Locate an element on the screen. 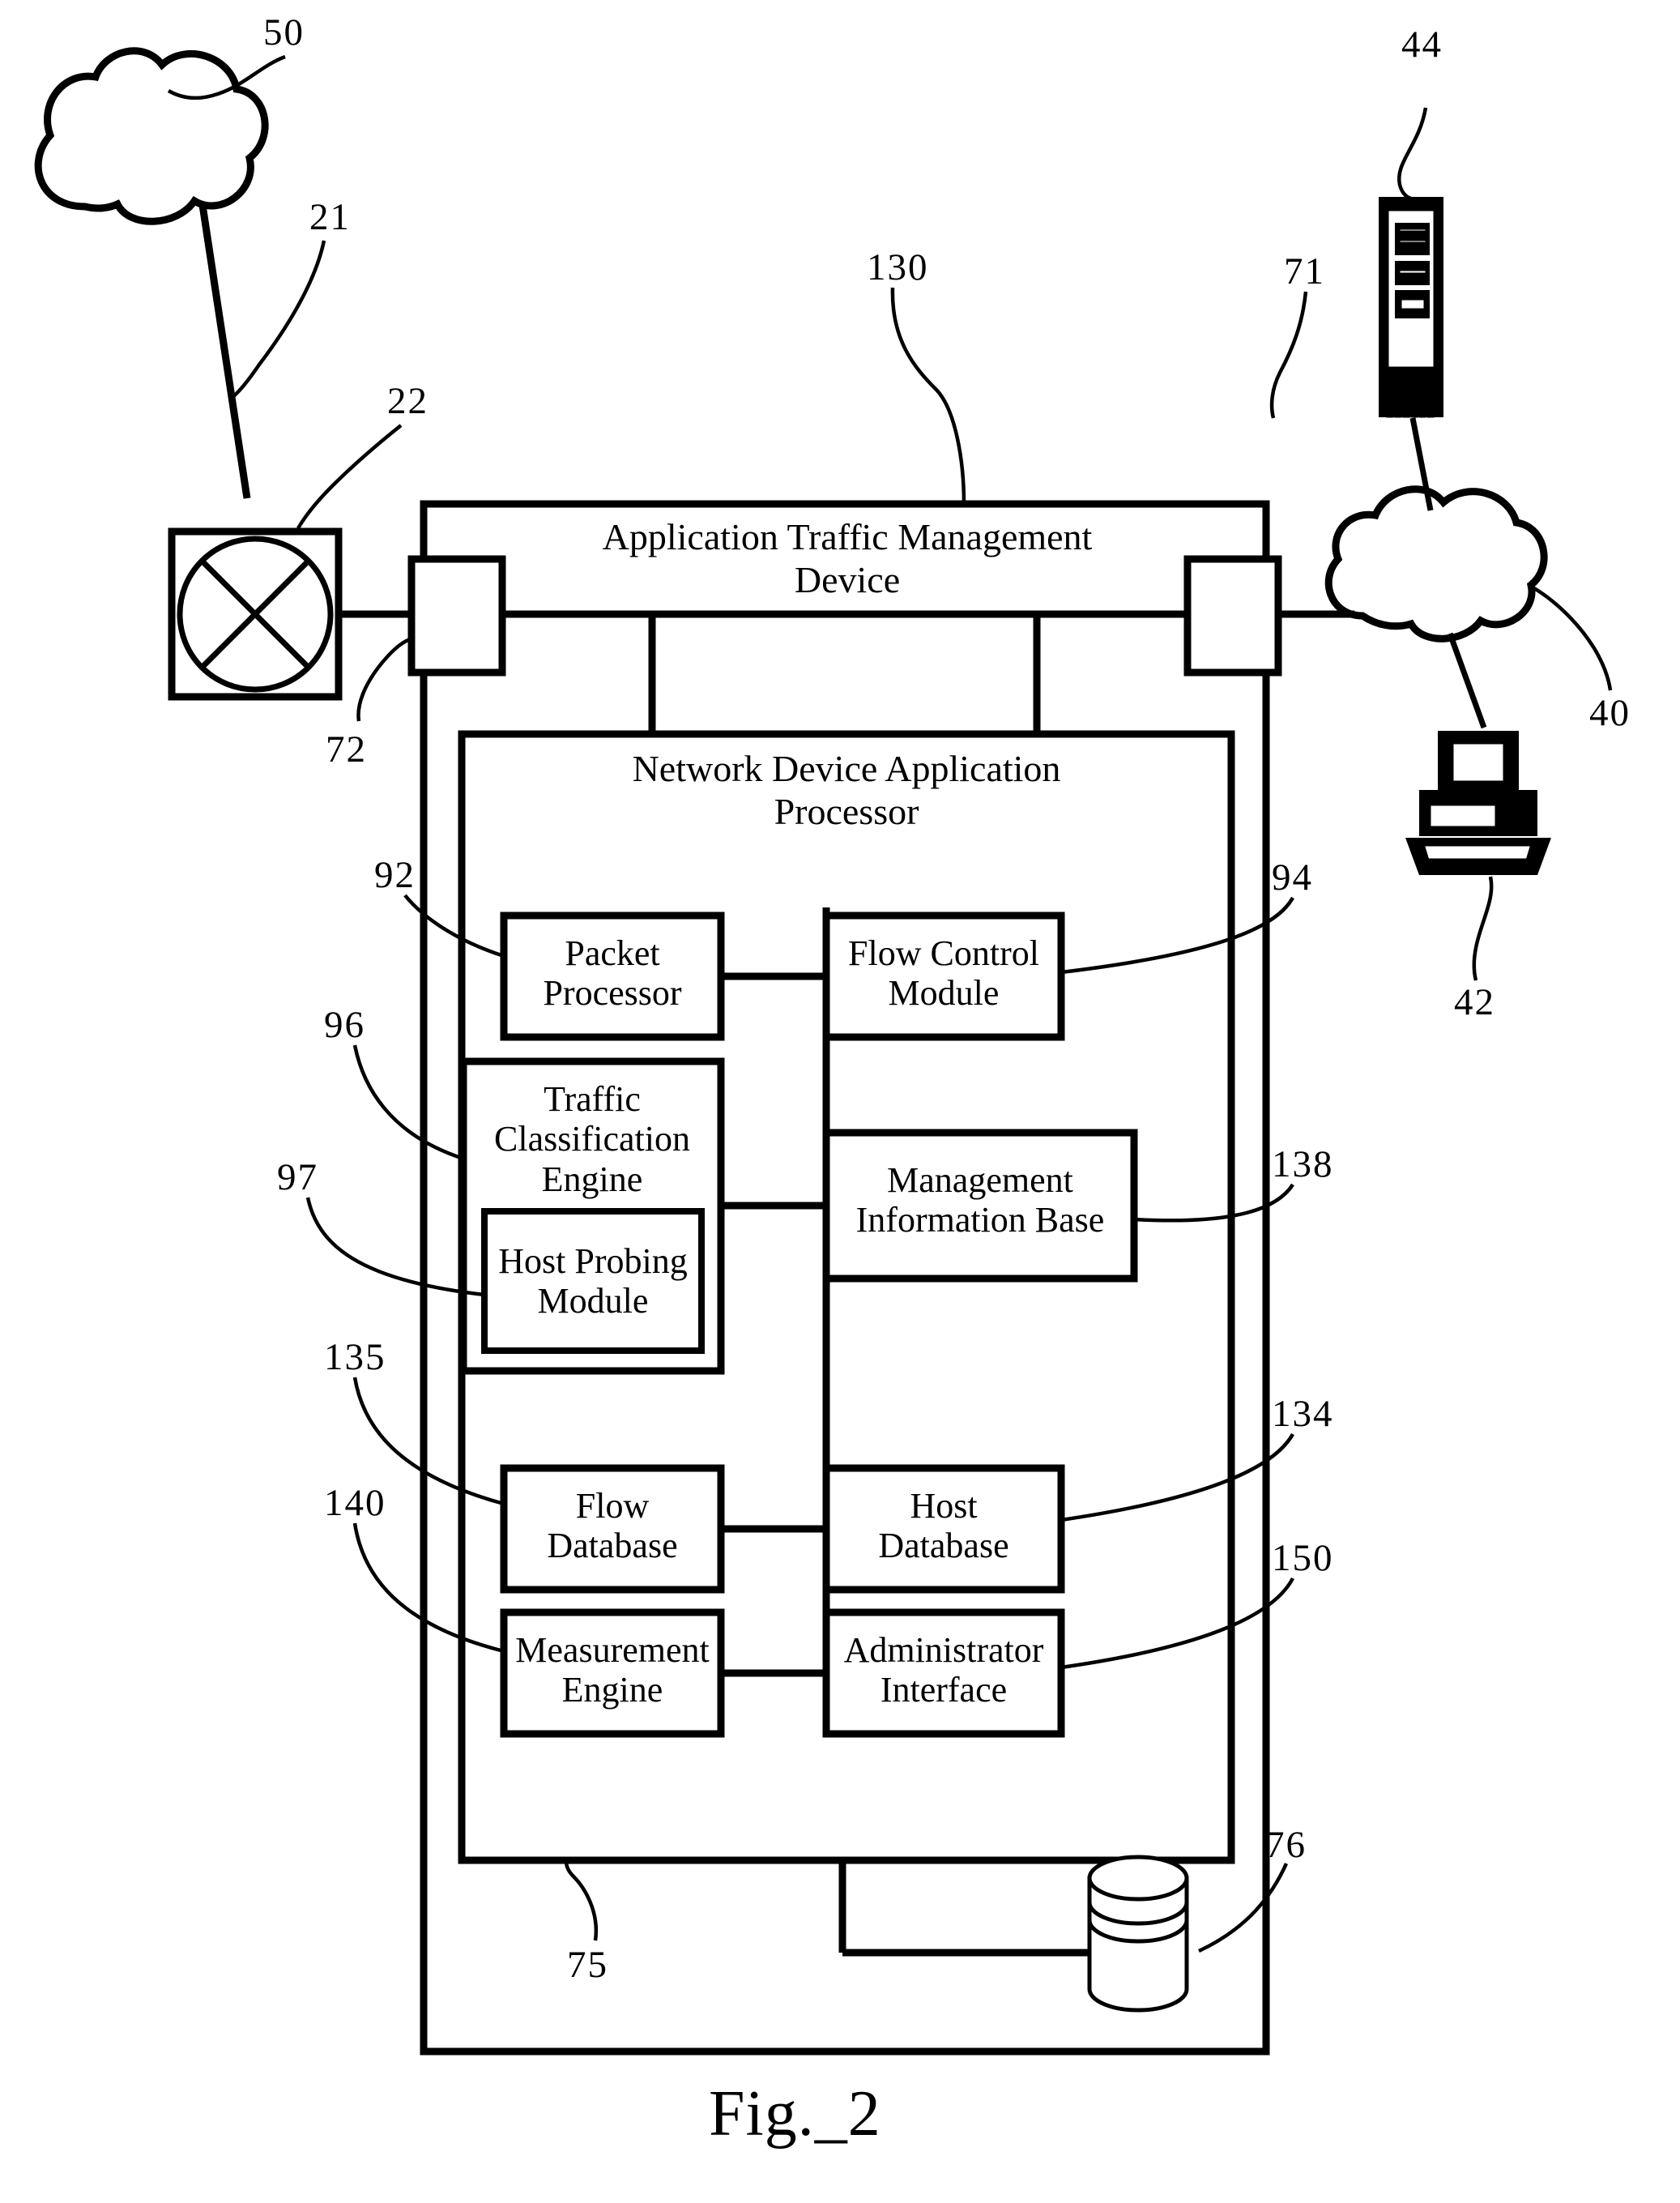 The width and height of the screenshot is (1680, 2203). cloud-icon-left is located at coordinates (151, 136).